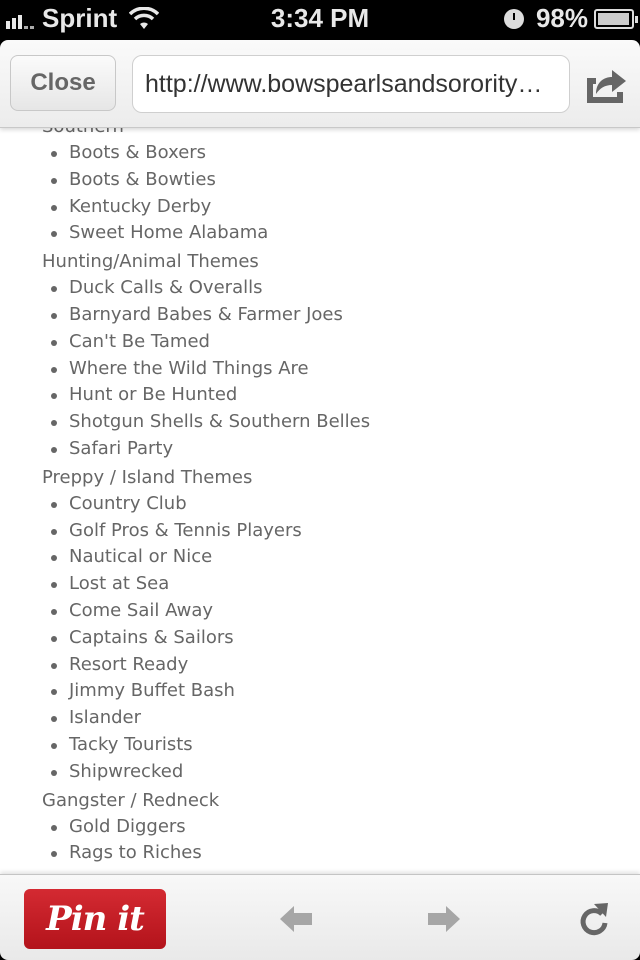  What do you see at coordinates (561, 18) in the screenshot?
I see `battery-percent: 98%` at bounding box center [561, 18].